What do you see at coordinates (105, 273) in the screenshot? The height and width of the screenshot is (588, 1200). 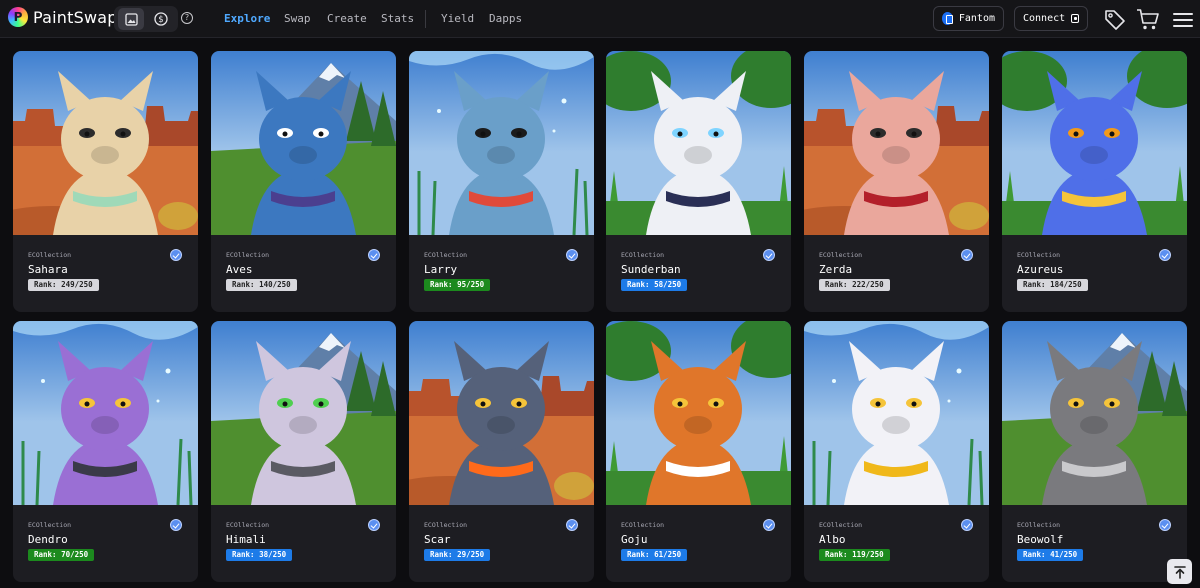 I see `nft-card-info: ECOllection Sahara Rank: 249/250` at bounding box center [105, 273].